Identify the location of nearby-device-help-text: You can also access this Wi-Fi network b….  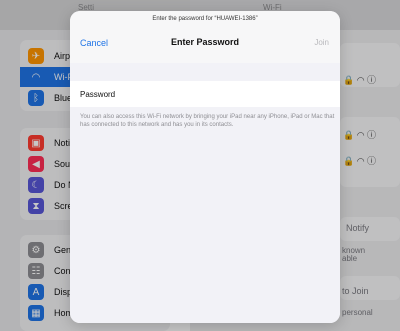
(207, 121).